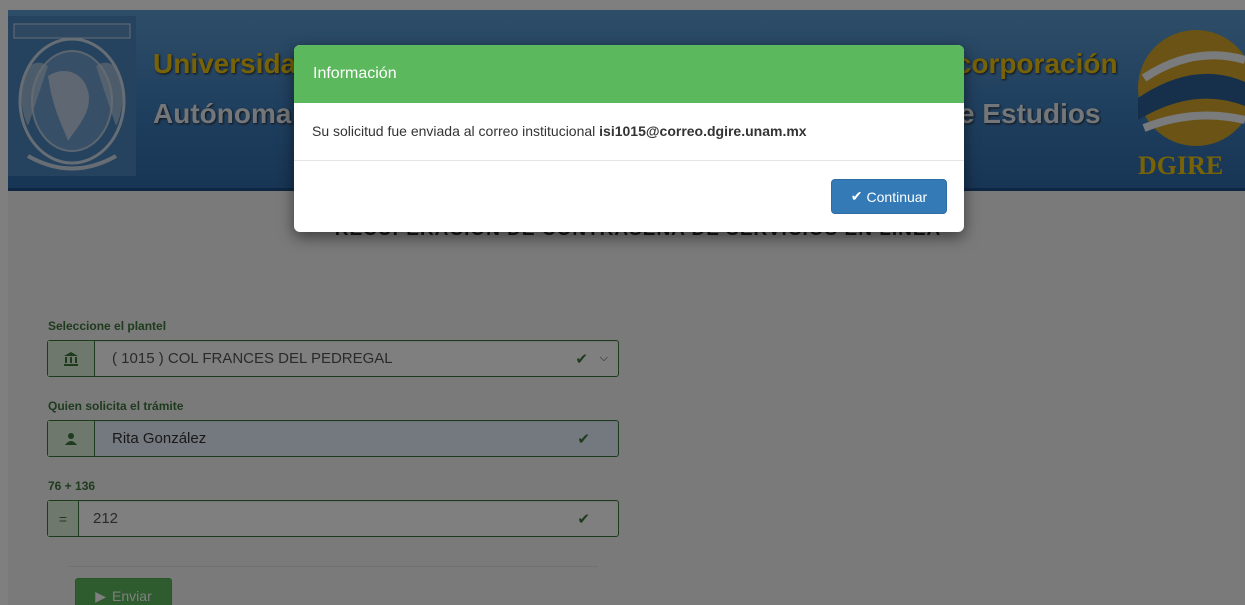 This screenshot has width=1245, height=605. I want to click on modal-title: Información, so click(355, 73).